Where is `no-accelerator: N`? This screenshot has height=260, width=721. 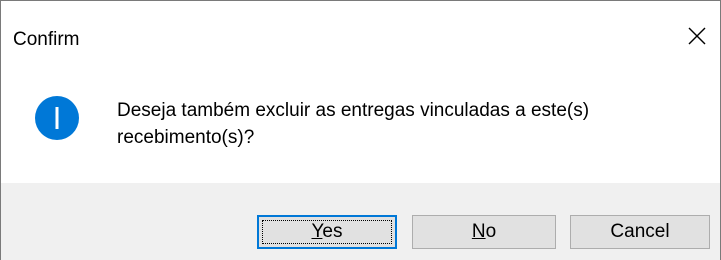 no-accelerator: N is located at coordinates (478, 231).